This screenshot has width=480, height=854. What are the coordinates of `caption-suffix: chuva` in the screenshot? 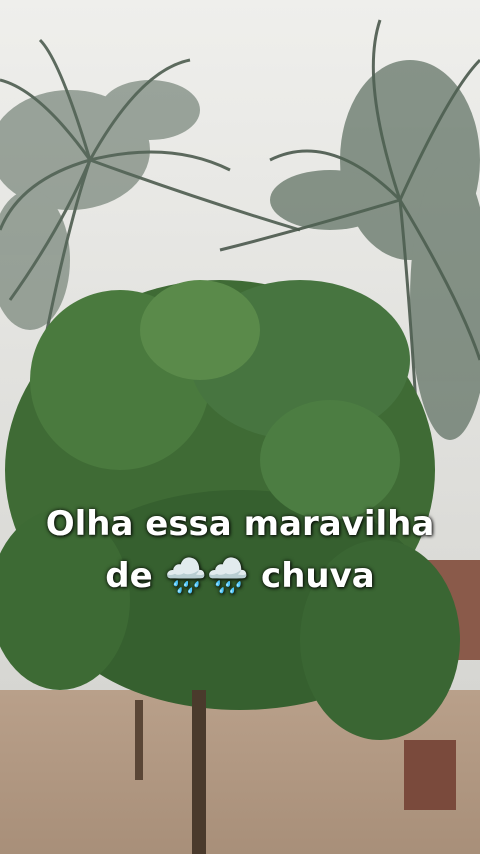 It's located at (318, 576).